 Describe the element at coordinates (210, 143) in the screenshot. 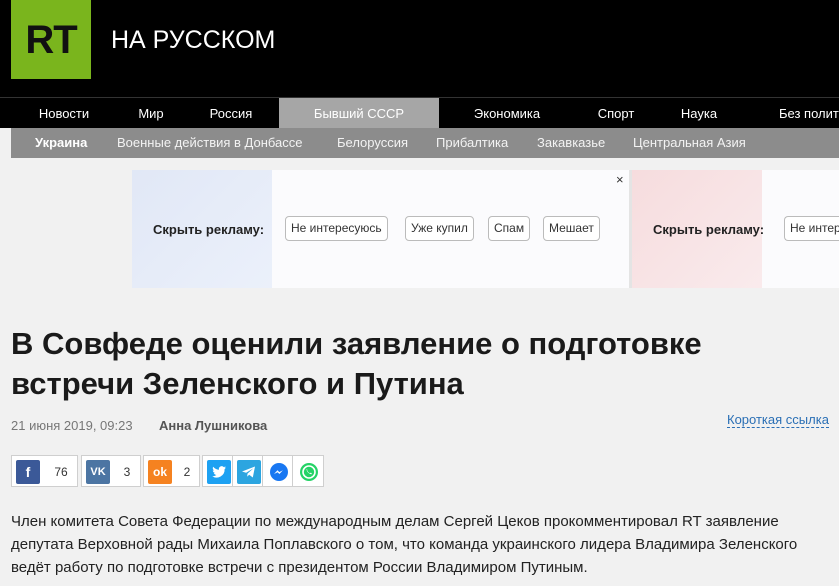

I see `subnav-item-donbass: Военные действия в Донбассе` at that location.